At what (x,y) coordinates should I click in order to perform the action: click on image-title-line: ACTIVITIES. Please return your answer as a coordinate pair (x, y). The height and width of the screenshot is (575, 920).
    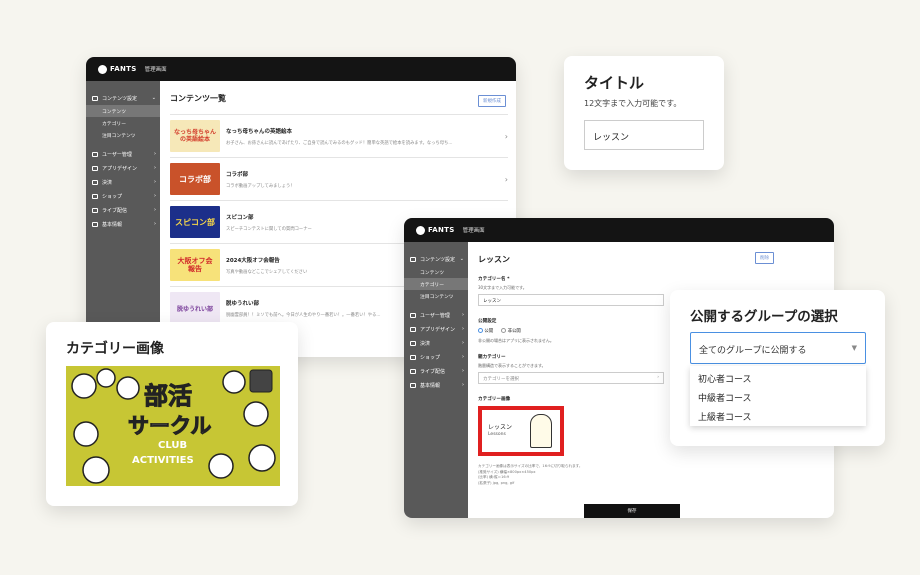
    Looking at the image, I should click on (163, 460).